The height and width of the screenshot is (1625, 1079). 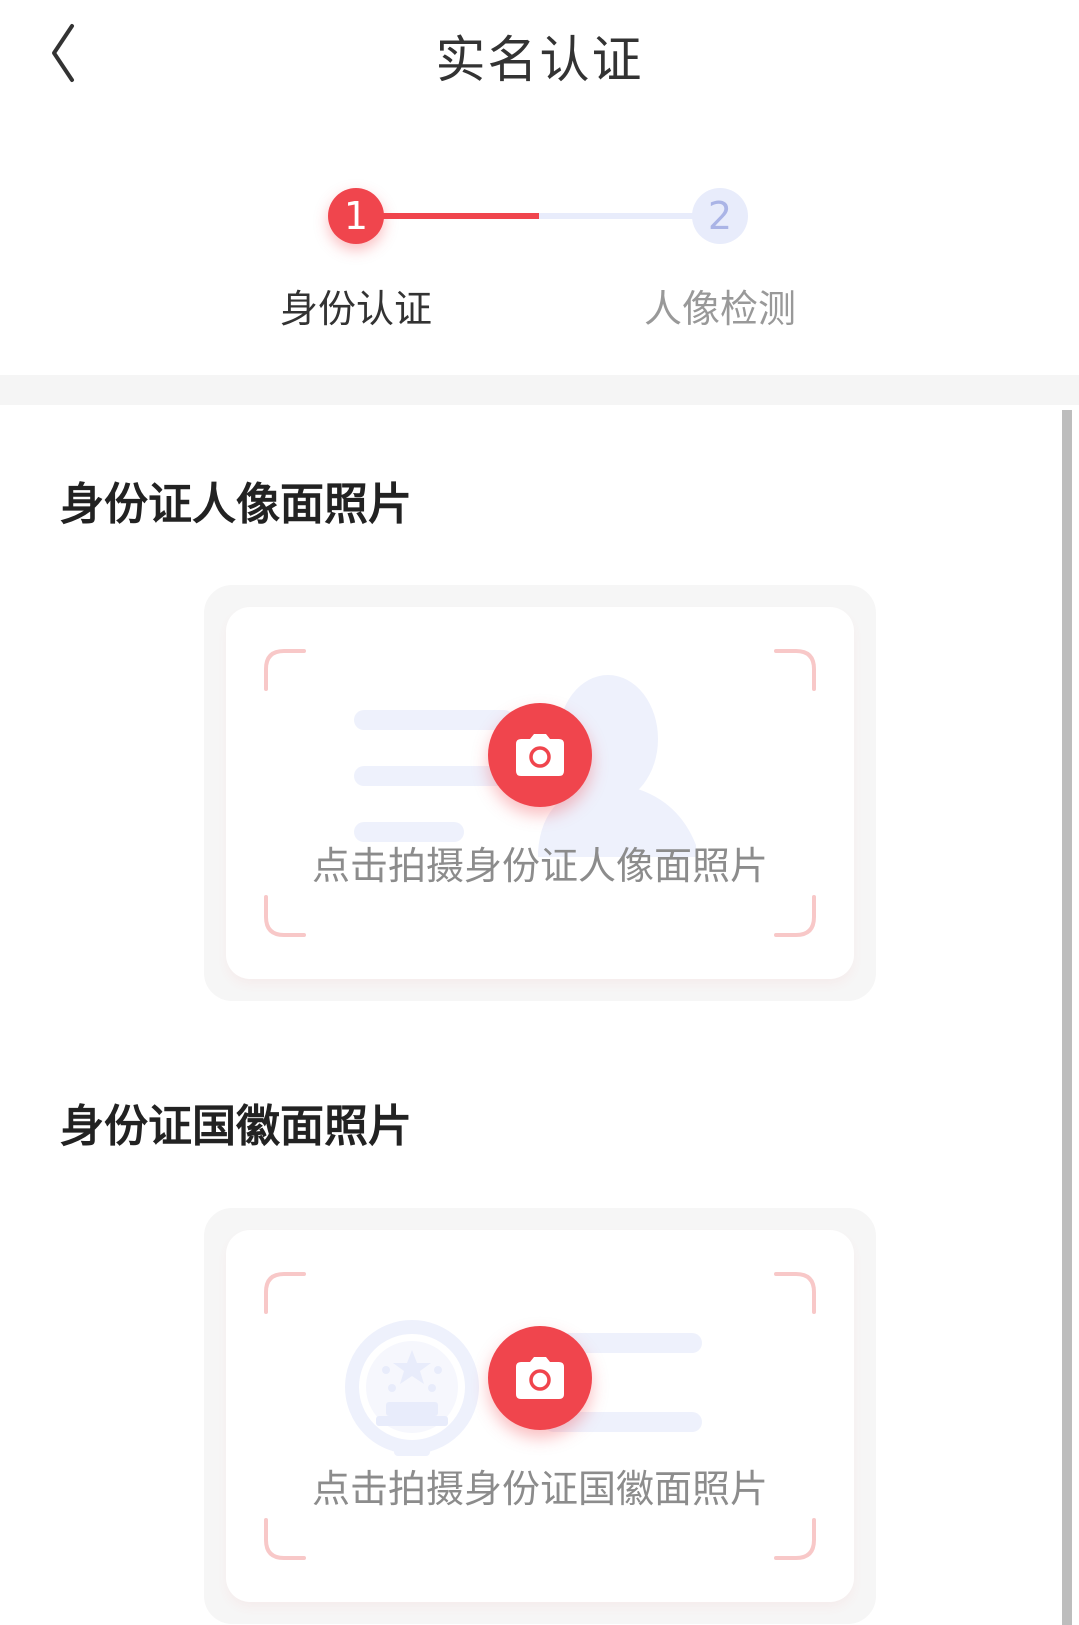 I want to click on scrollbar, so click(x=1067, y=1017).